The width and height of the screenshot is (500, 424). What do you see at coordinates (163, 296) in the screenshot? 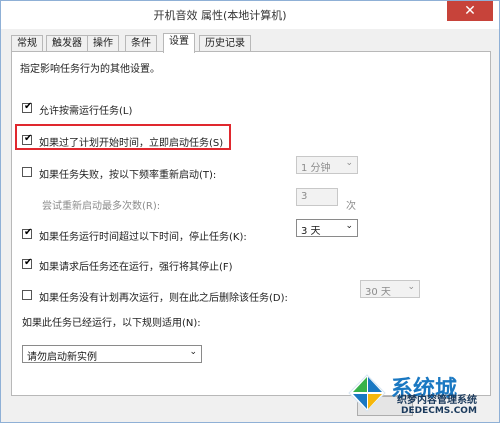
I see `delete-if-not-scheduled-label: 如果任务没有计划再次运行，则在此之后删除该任务(D):` at bounding box center [163, 296].